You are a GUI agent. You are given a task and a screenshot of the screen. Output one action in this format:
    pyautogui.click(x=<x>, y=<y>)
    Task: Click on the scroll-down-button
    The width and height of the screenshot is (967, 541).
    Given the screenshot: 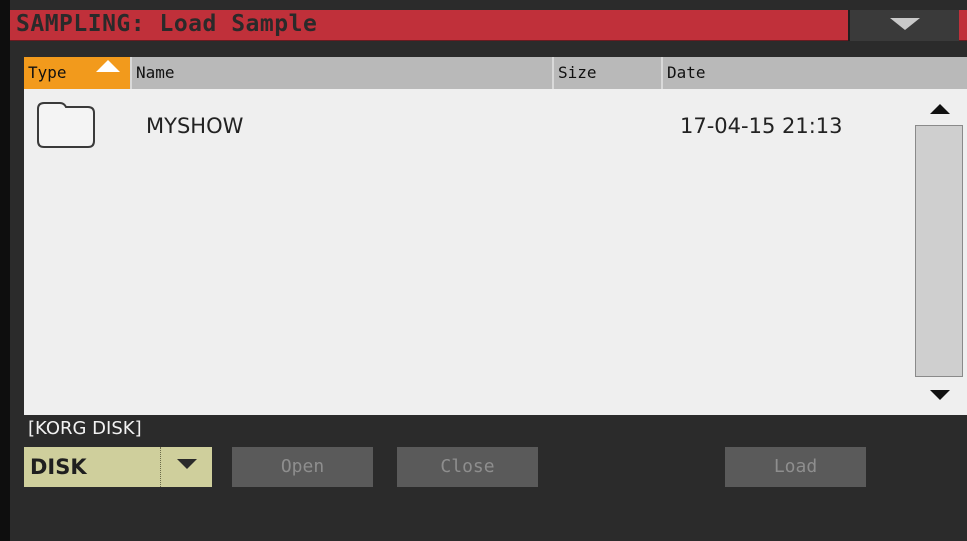 What is the action you would take?
    pyautogui.click(x=940, y=395)
    